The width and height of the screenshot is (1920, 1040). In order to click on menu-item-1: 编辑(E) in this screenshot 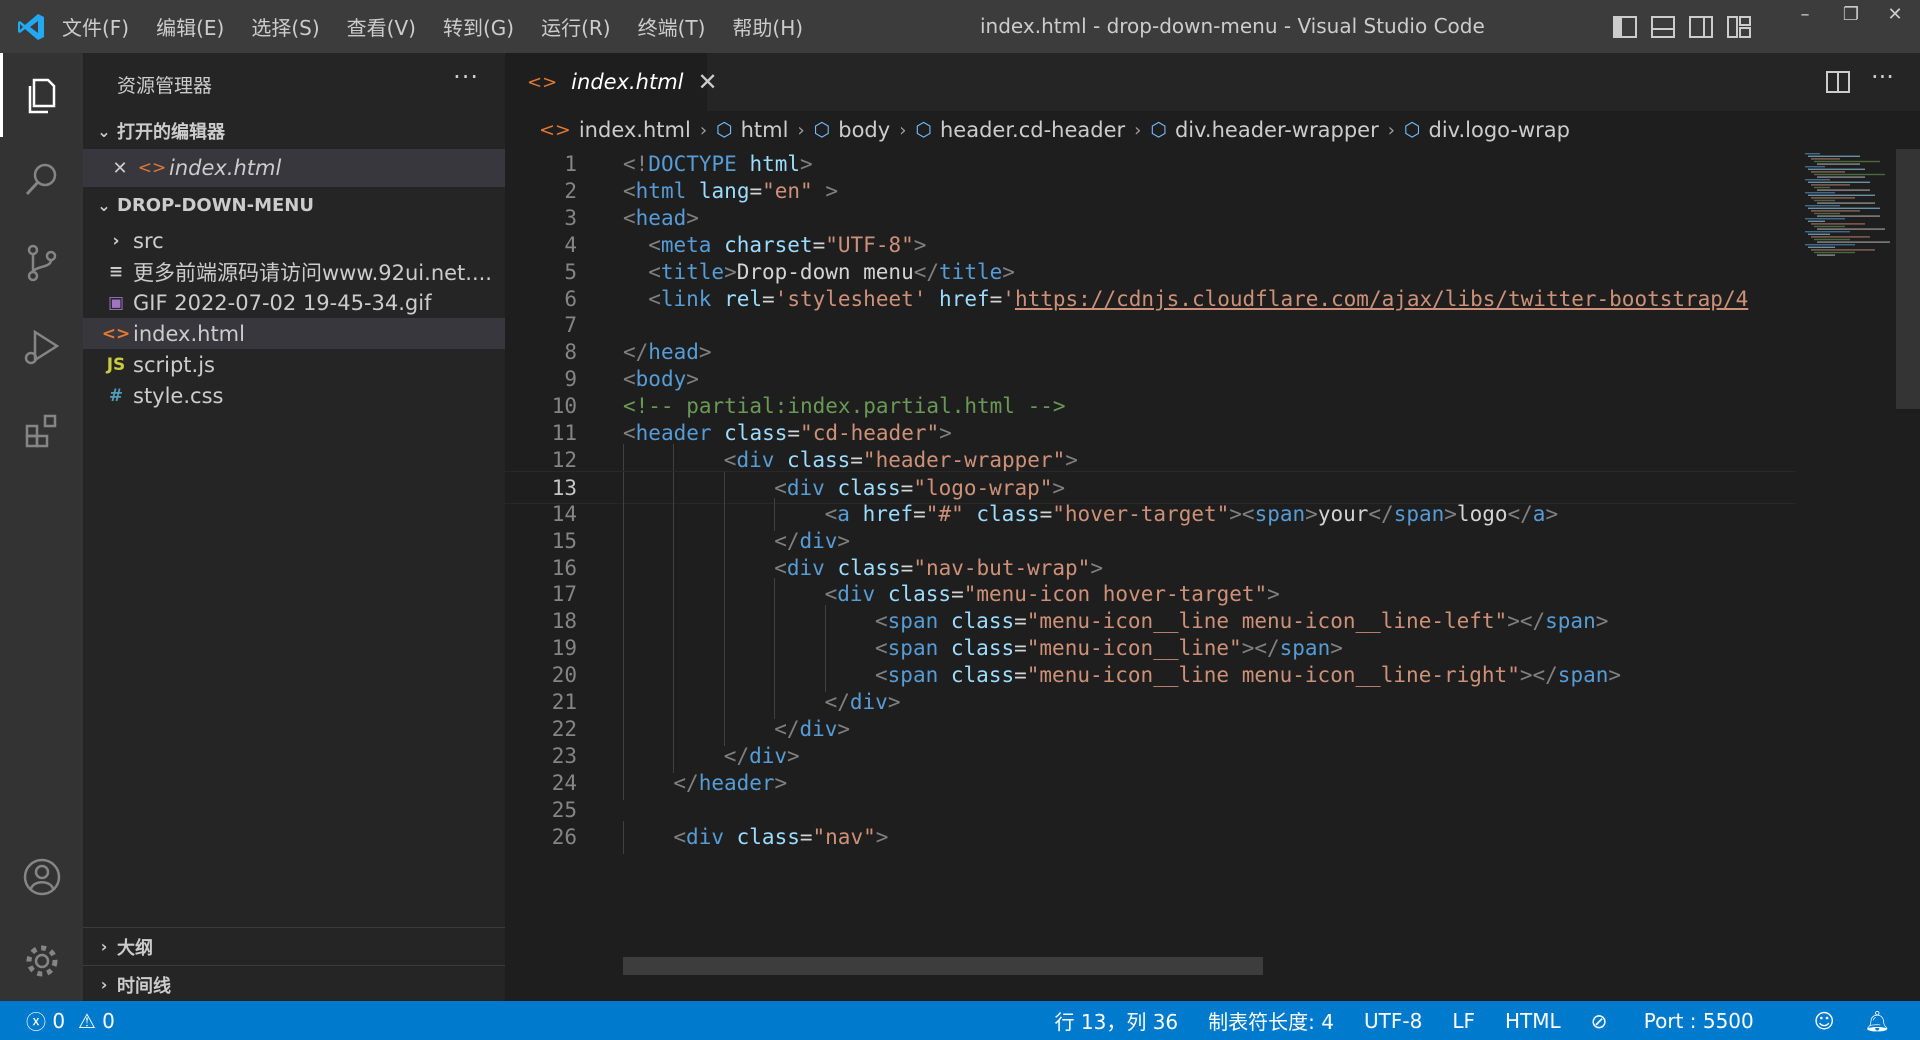, I will do `click(190, 26)`.